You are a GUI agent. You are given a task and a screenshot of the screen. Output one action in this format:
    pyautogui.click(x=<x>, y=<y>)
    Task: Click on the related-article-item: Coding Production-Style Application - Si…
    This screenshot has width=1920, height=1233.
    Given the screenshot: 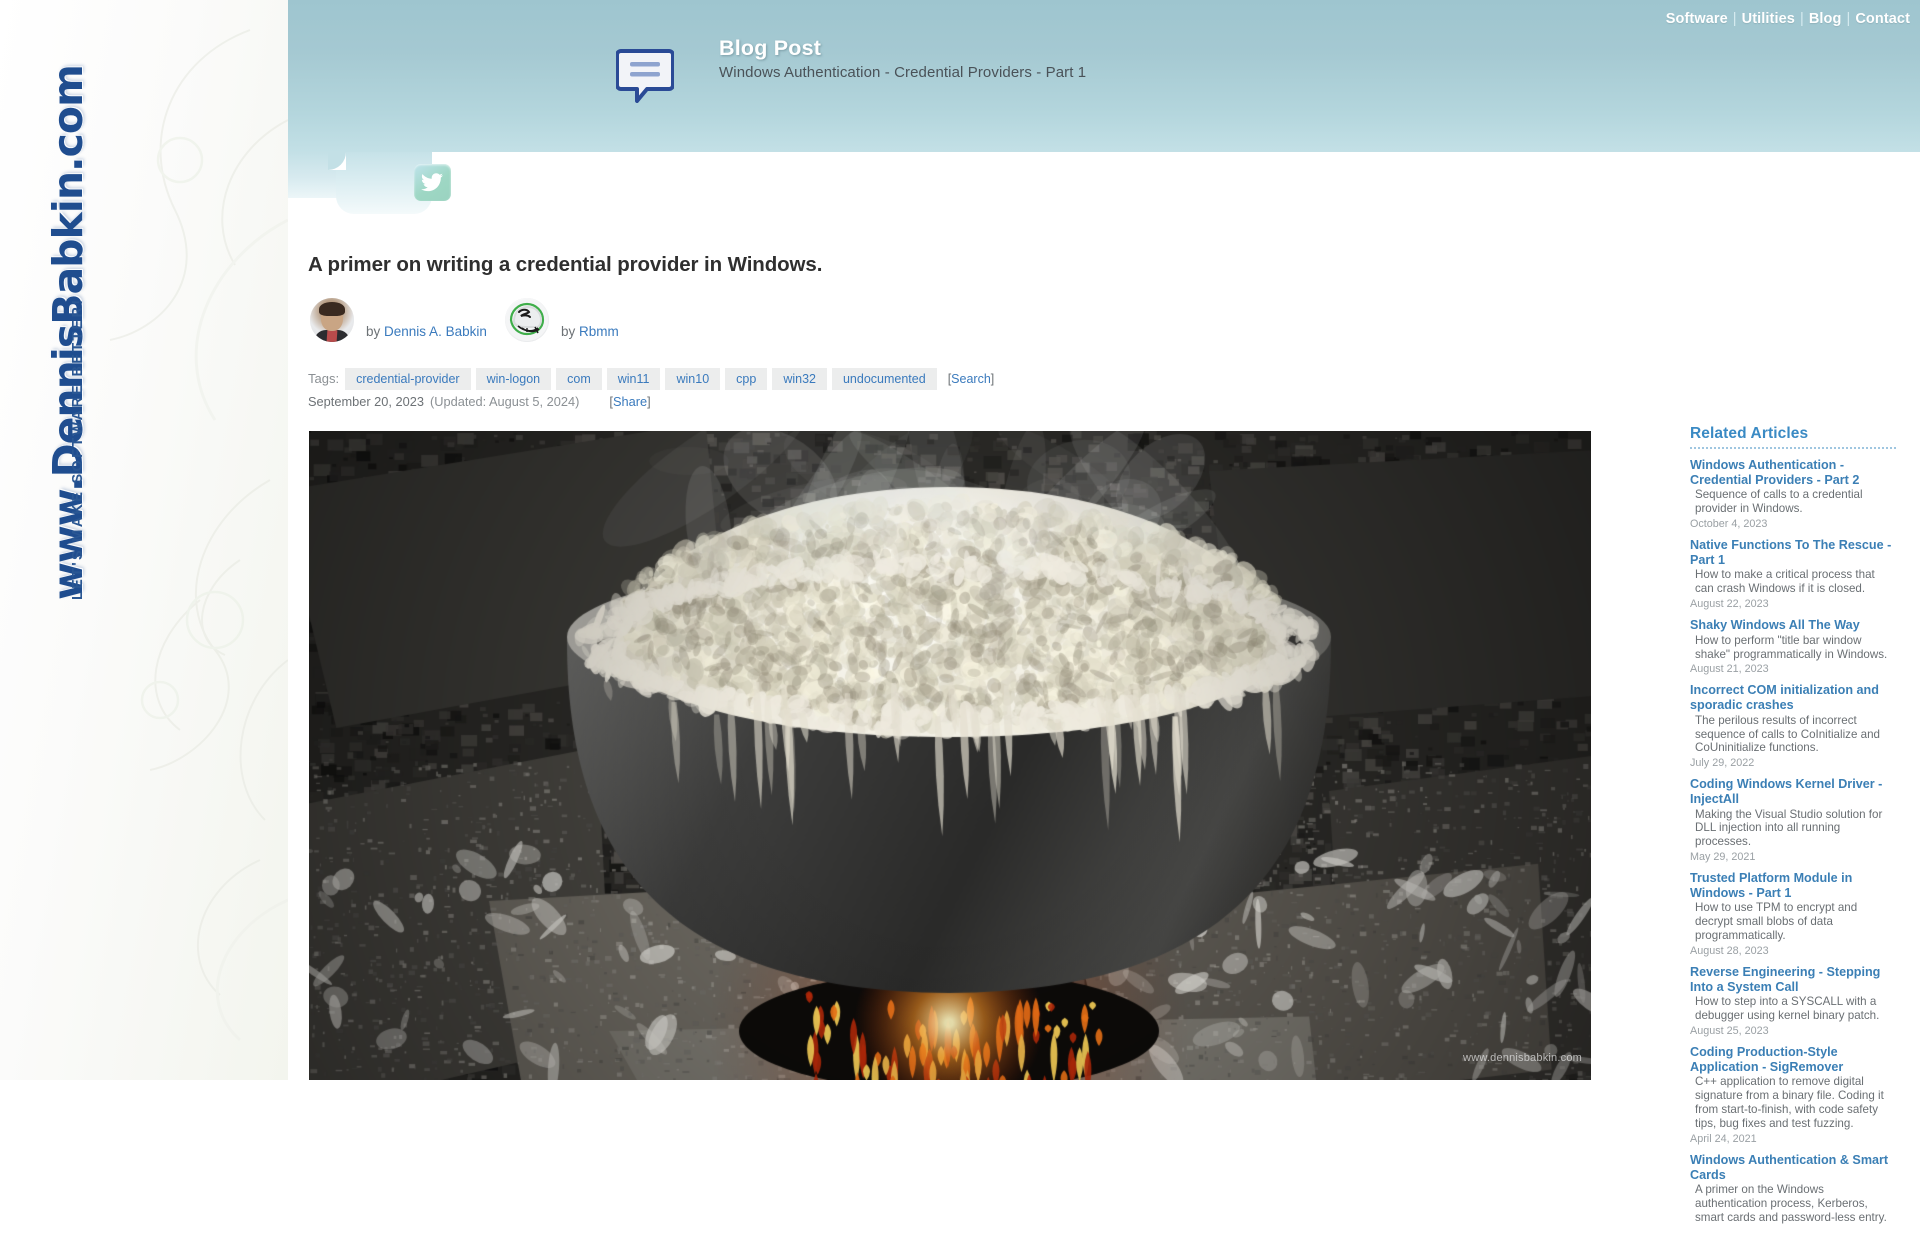 What is the action you would take?
    pyautogui.click(x=1793, y=1095)
    